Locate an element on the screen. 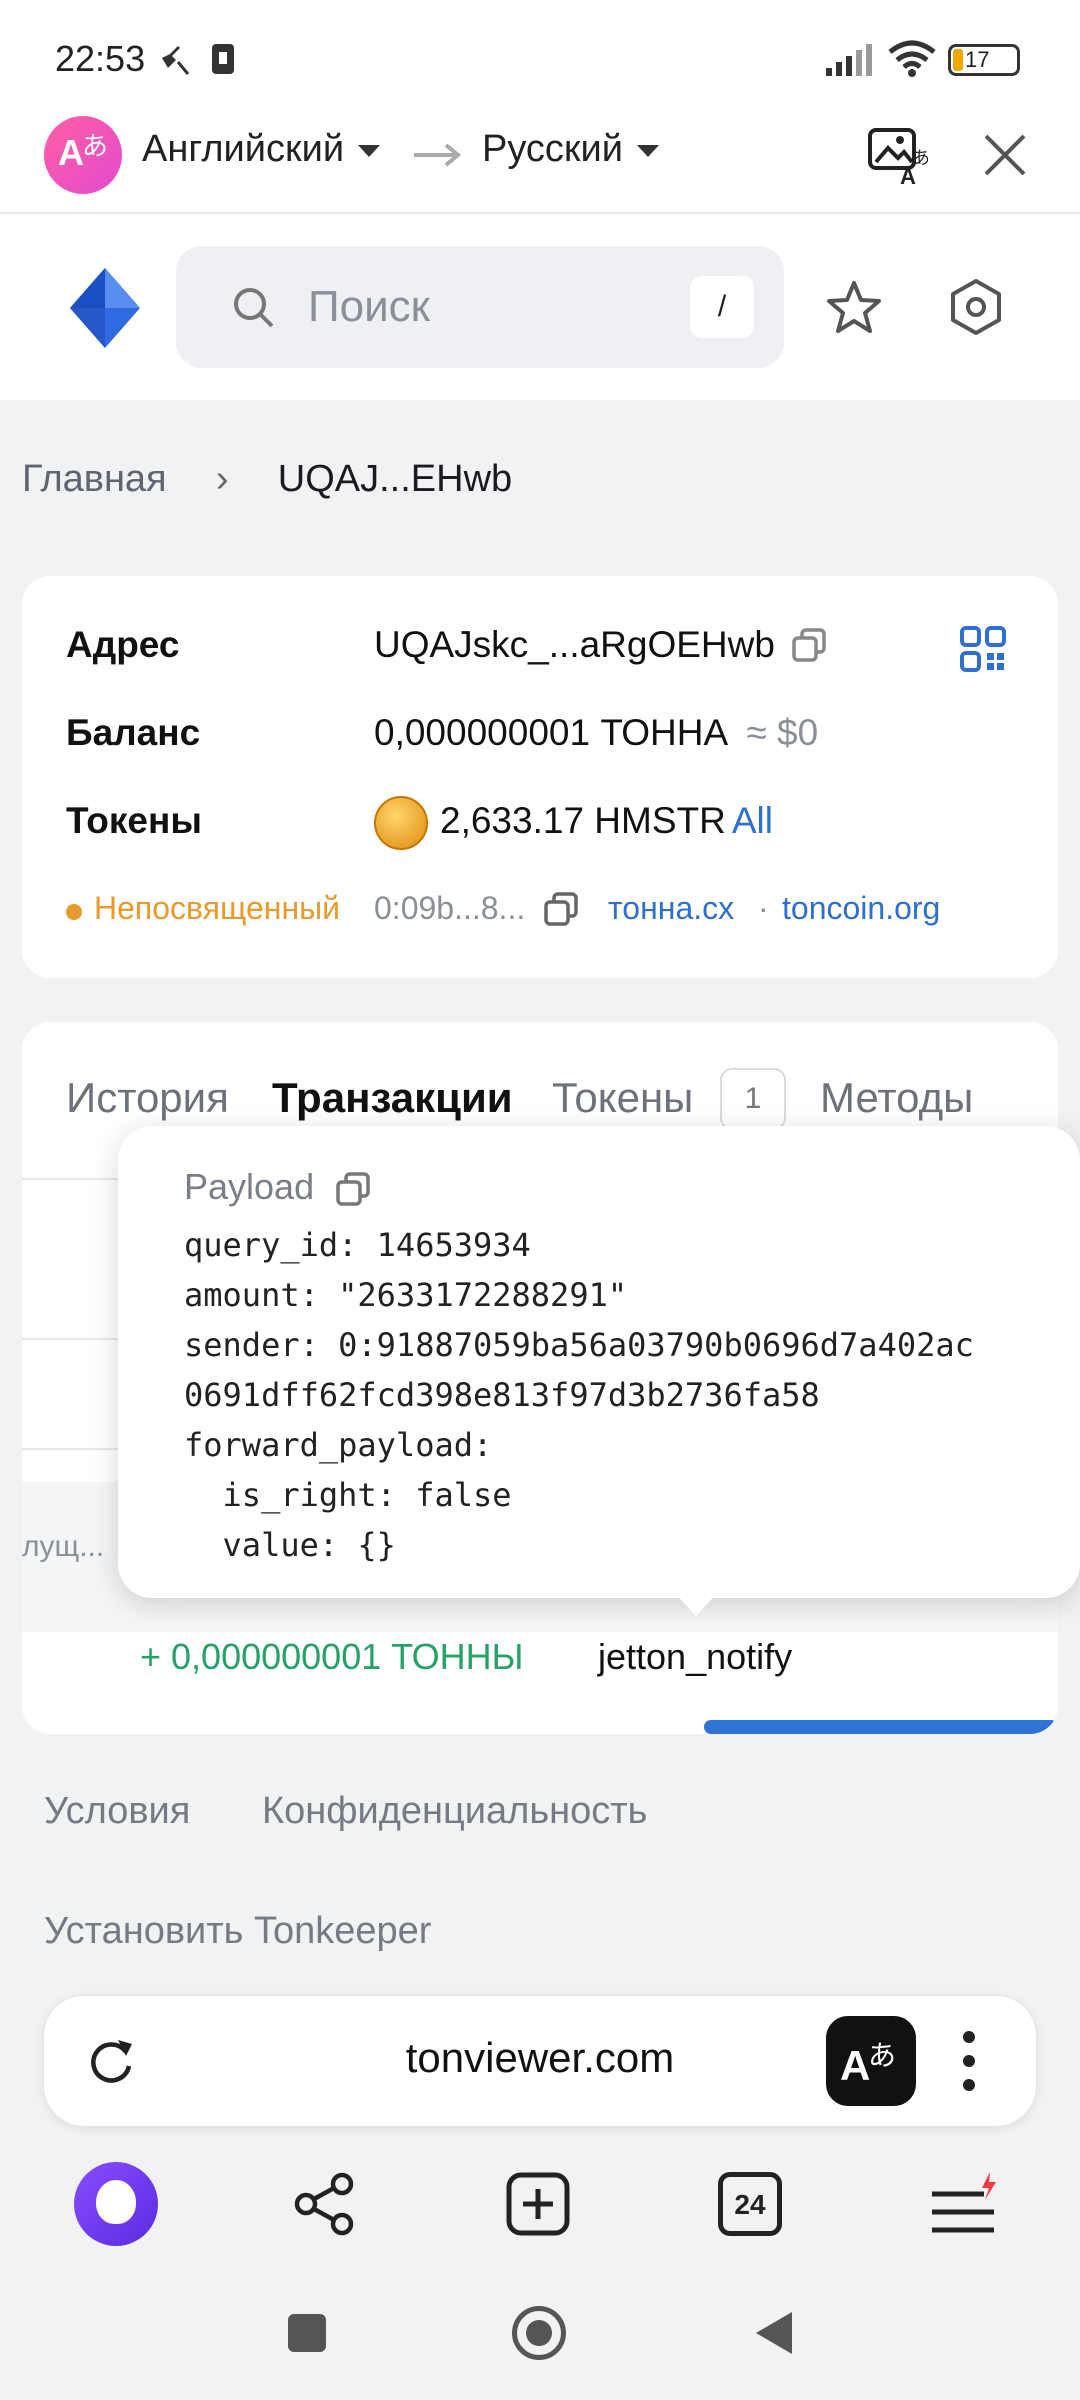  source-language-dropdown: Английский is located at coordinates (261, 149).